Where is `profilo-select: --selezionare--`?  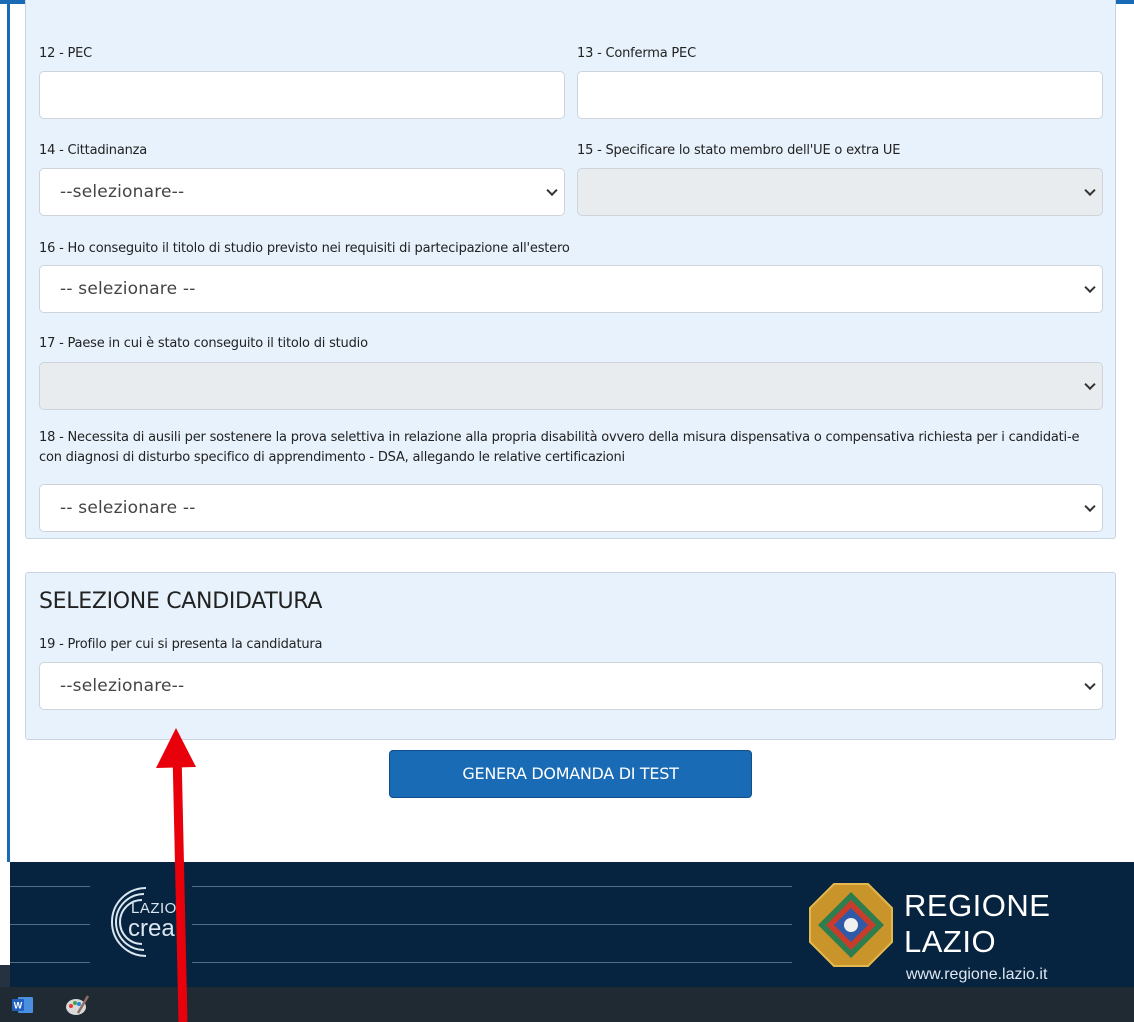
profilo-select: --selezionare-- is located at coordinates (571, 686).